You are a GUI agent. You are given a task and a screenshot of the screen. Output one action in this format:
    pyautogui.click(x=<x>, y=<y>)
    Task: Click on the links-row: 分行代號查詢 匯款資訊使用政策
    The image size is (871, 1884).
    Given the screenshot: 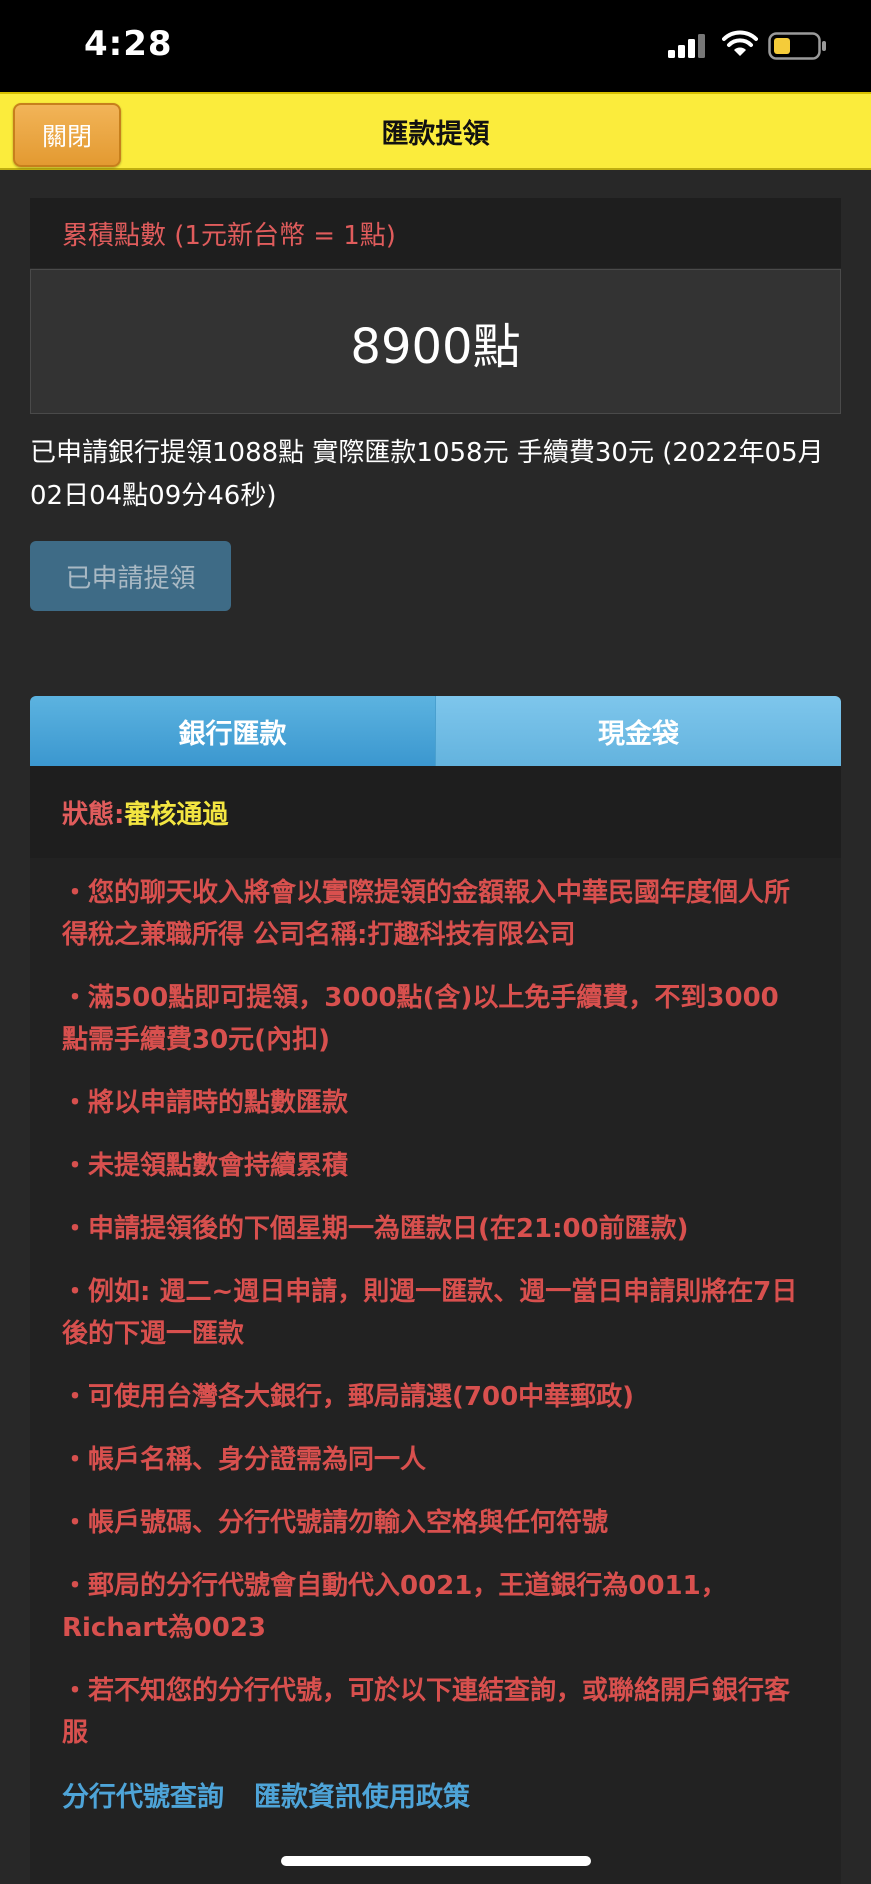 What is the action you would take?
    pyautogui.click(x=431, y=1794)
    